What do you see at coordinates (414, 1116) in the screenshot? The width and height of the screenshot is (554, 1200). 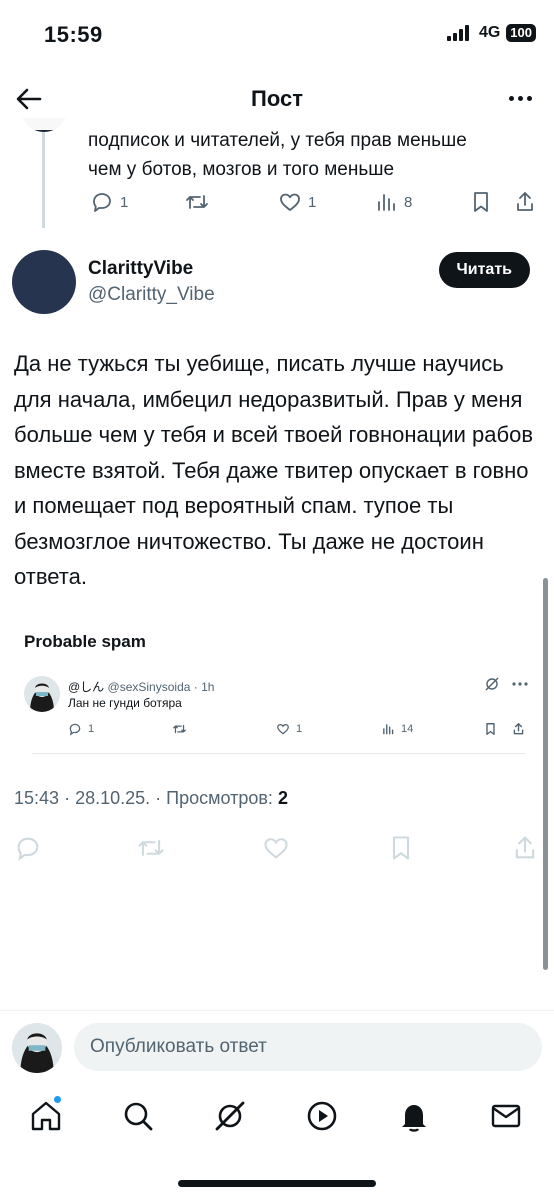 I see `bell-icon` at bounding box center [414, 1116].